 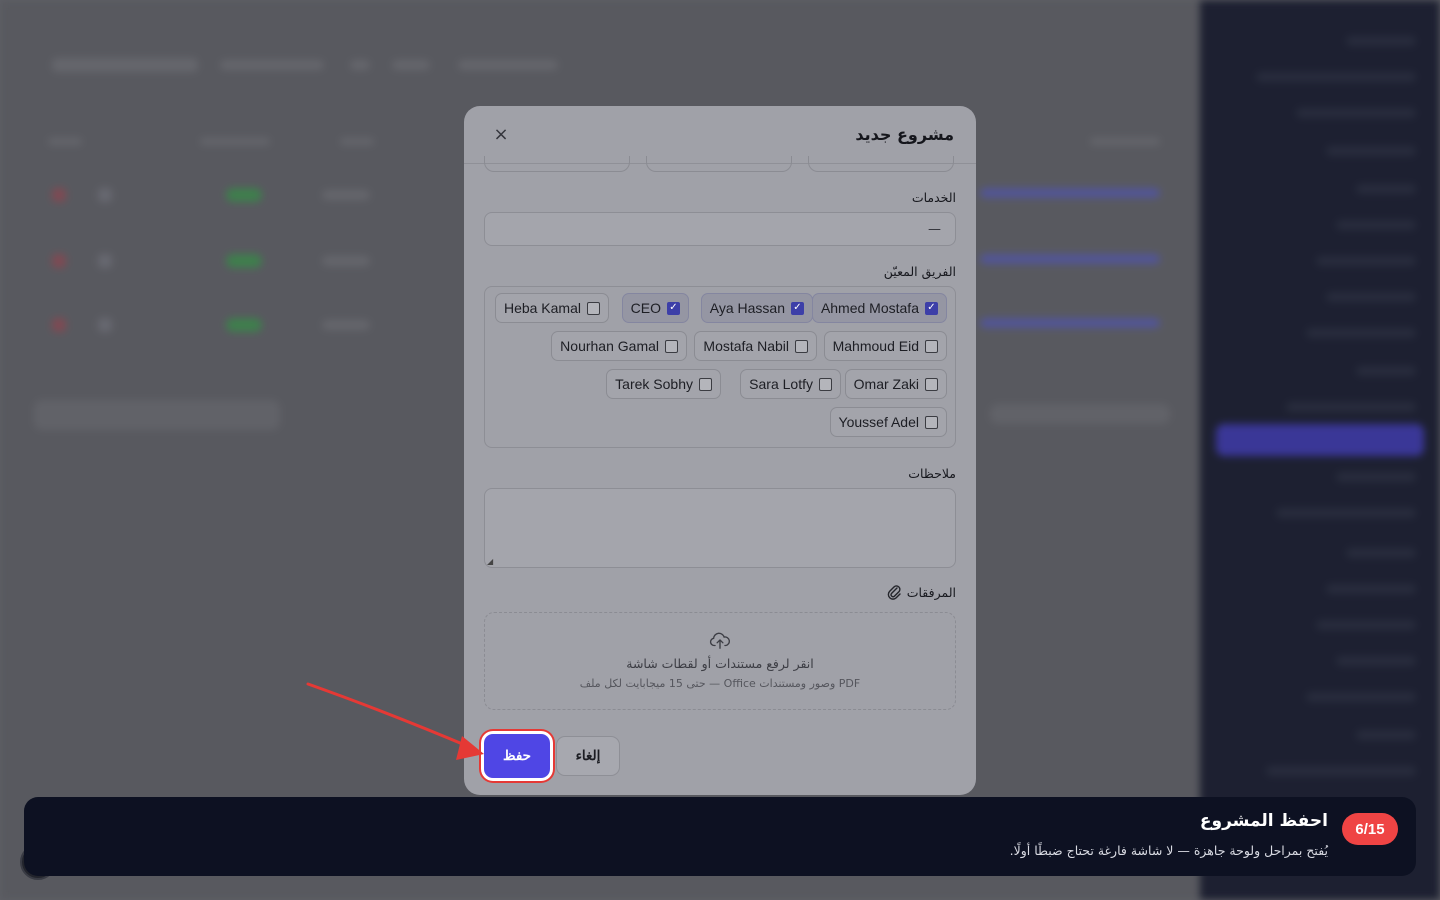 What do you see at coordinates (875, 346) in the screenshot?
I see `team-member-name: Mahmoud Eid` at bounding box center [875, 346].